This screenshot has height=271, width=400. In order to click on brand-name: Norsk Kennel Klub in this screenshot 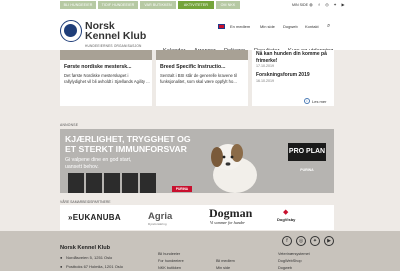, I will do `click(116, 31)`.